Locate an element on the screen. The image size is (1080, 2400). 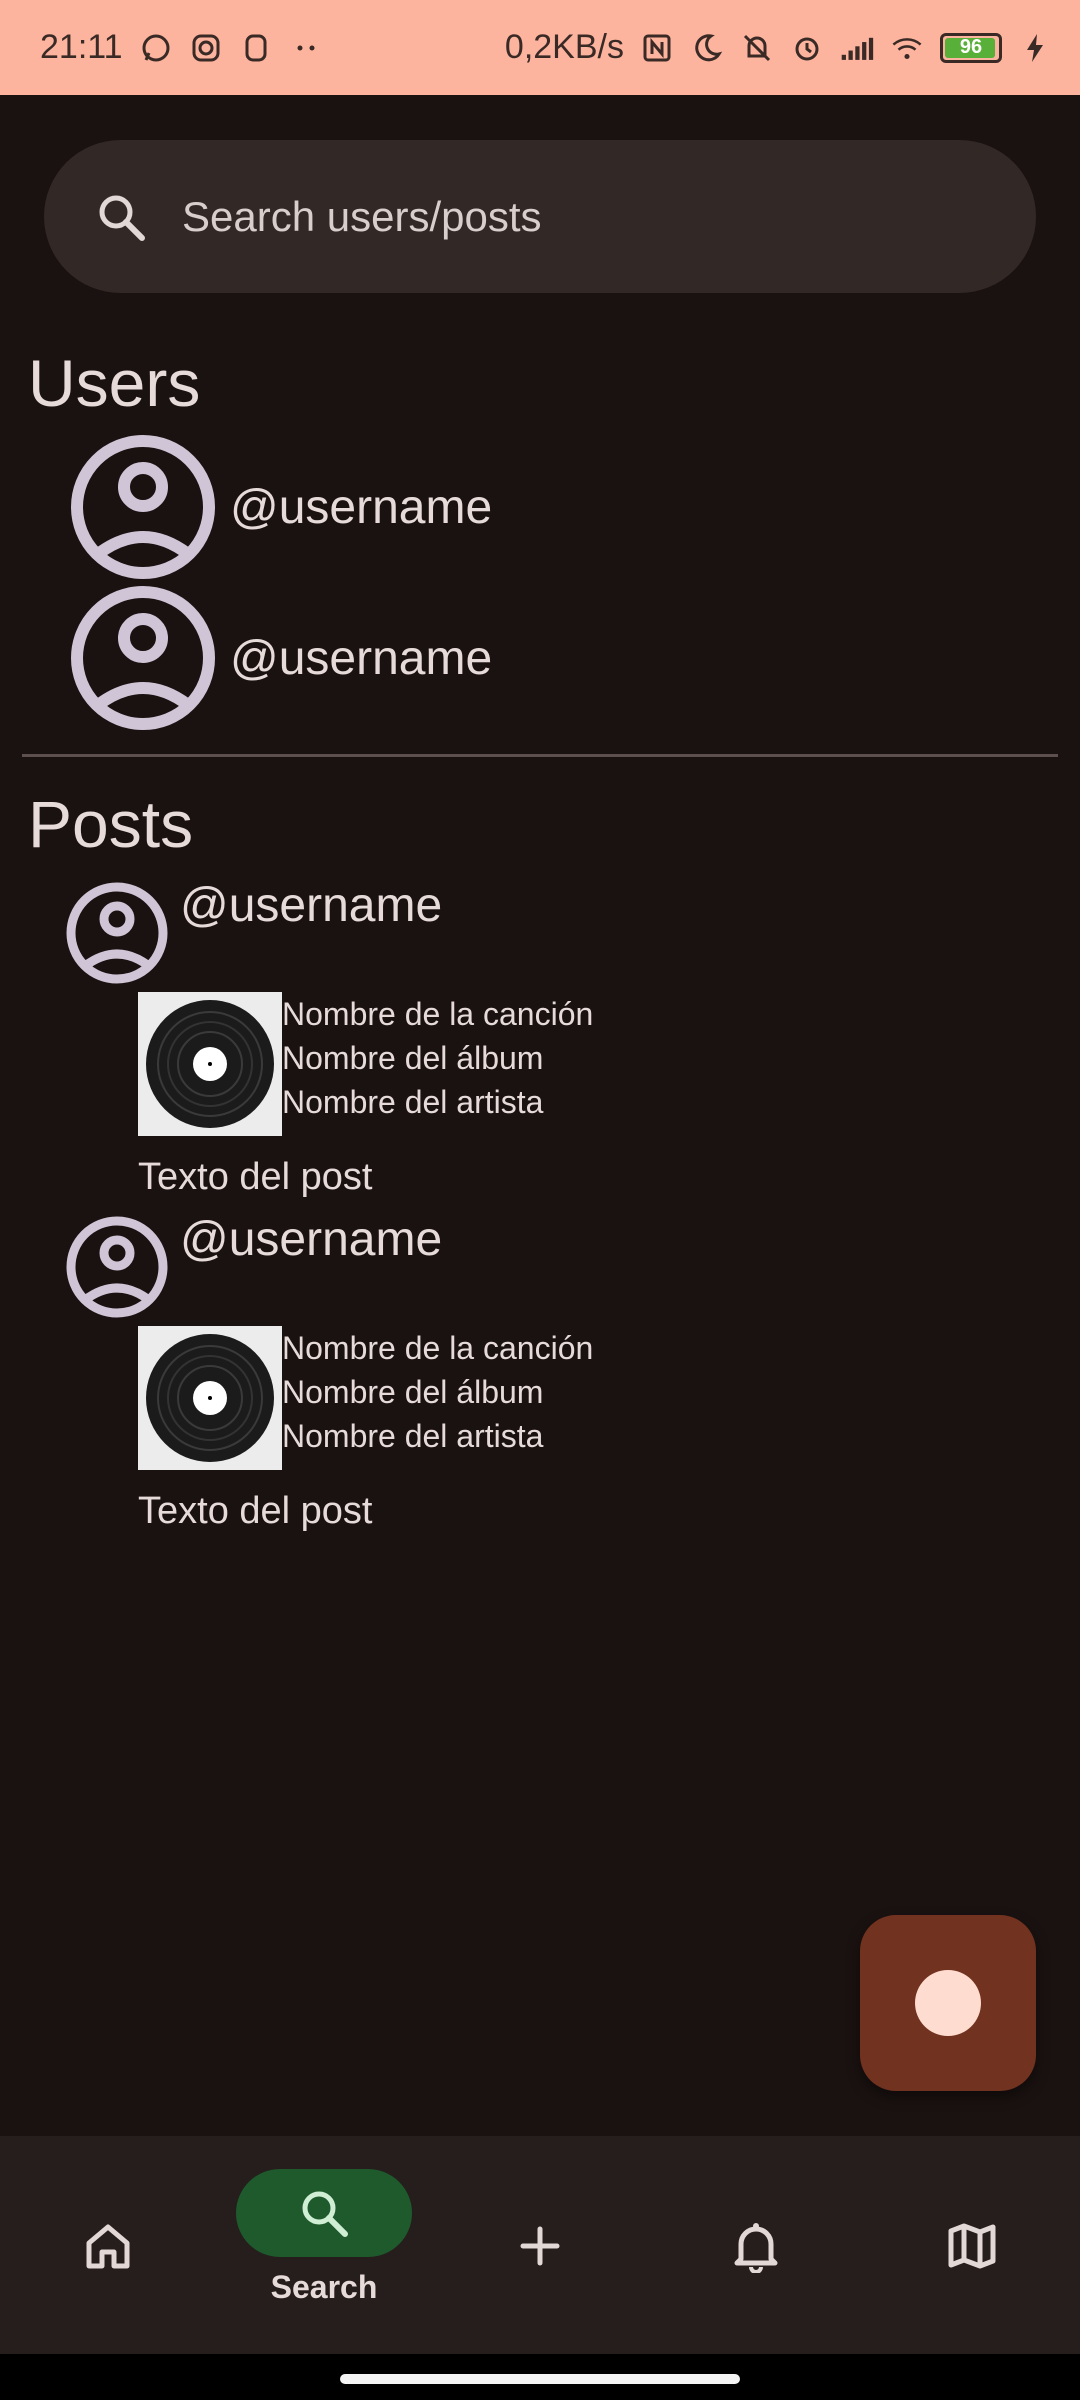
nav-notifications is located at coordinates (756, 2245).